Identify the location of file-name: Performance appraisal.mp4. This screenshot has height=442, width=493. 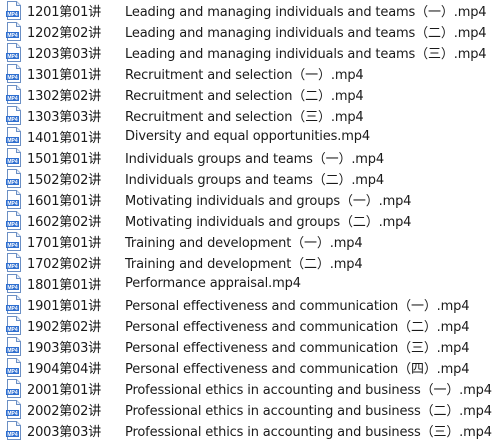
(213, 283).